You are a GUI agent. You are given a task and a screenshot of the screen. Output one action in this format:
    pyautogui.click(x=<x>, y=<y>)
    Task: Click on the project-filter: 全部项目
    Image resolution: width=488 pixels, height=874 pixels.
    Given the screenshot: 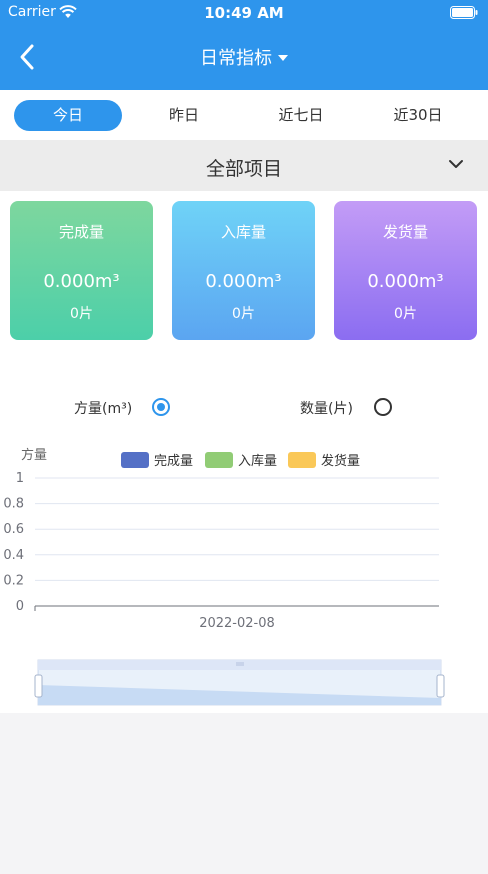 What is the action you would take?
    pyautogui.click(x=244, y=165)
    